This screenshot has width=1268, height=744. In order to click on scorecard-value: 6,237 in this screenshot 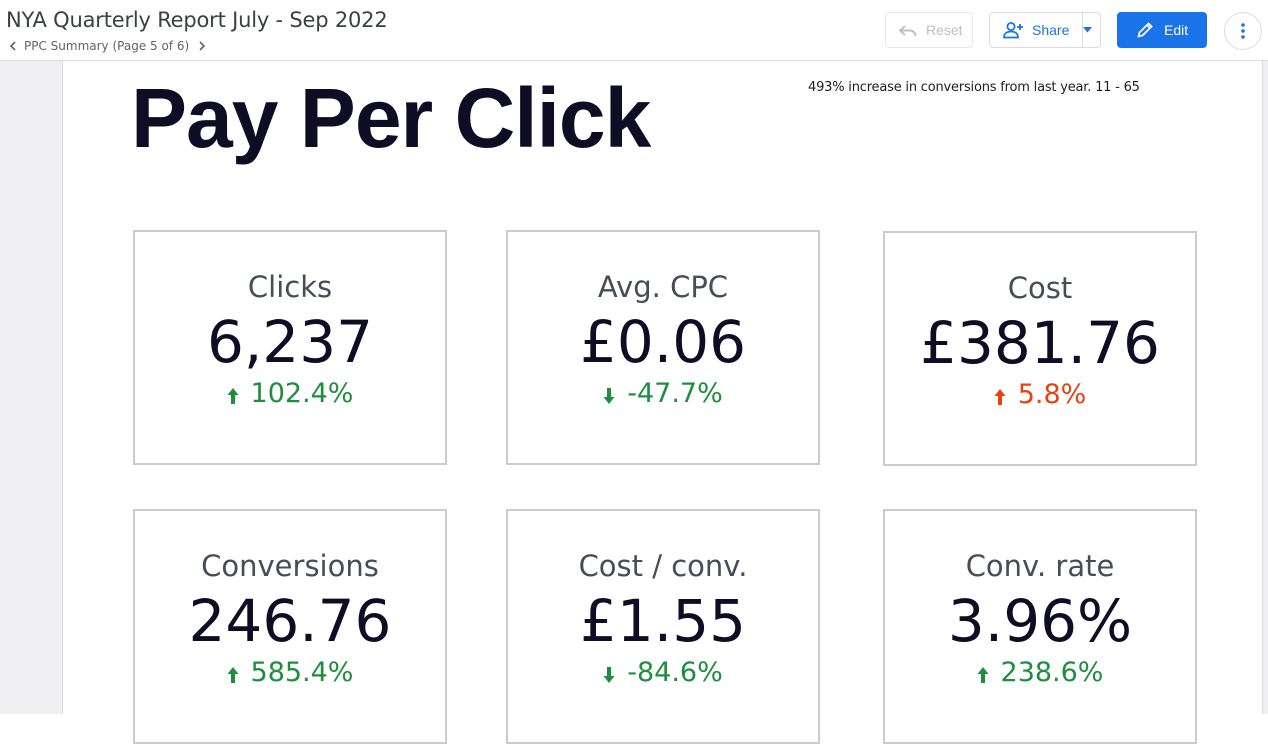, I will do `click(290, 342)`.